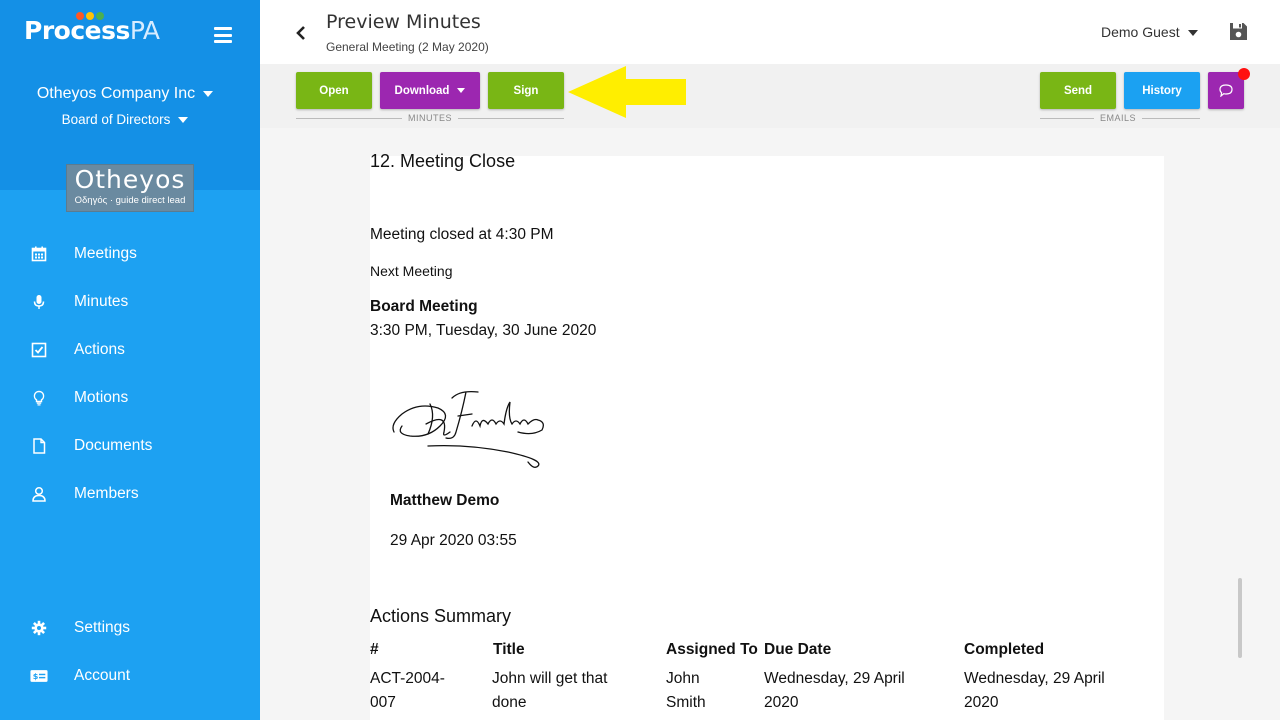  I want to click on column-header-id: #, so click(374, 649).